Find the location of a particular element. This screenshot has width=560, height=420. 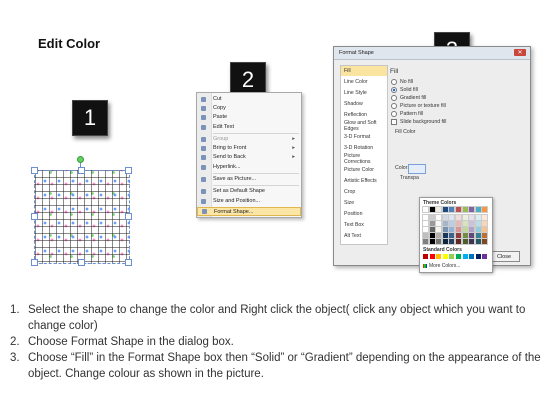

color-picker-button is located at coordinates (417, 169).